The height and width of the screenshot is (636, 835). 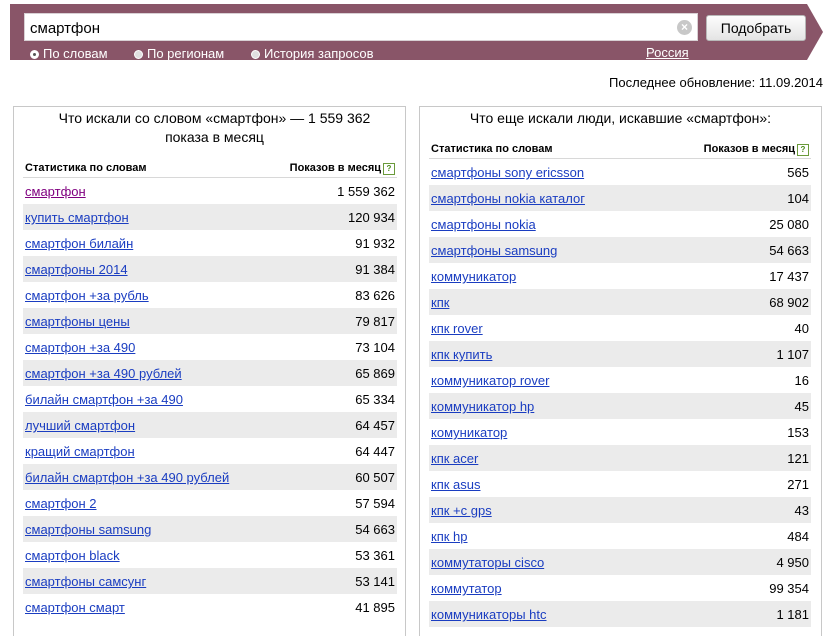 What do you see at coordinates (375, 555) in the screenshot?
I see `impressions-count: 53 361` at bounding box center [375, 555].